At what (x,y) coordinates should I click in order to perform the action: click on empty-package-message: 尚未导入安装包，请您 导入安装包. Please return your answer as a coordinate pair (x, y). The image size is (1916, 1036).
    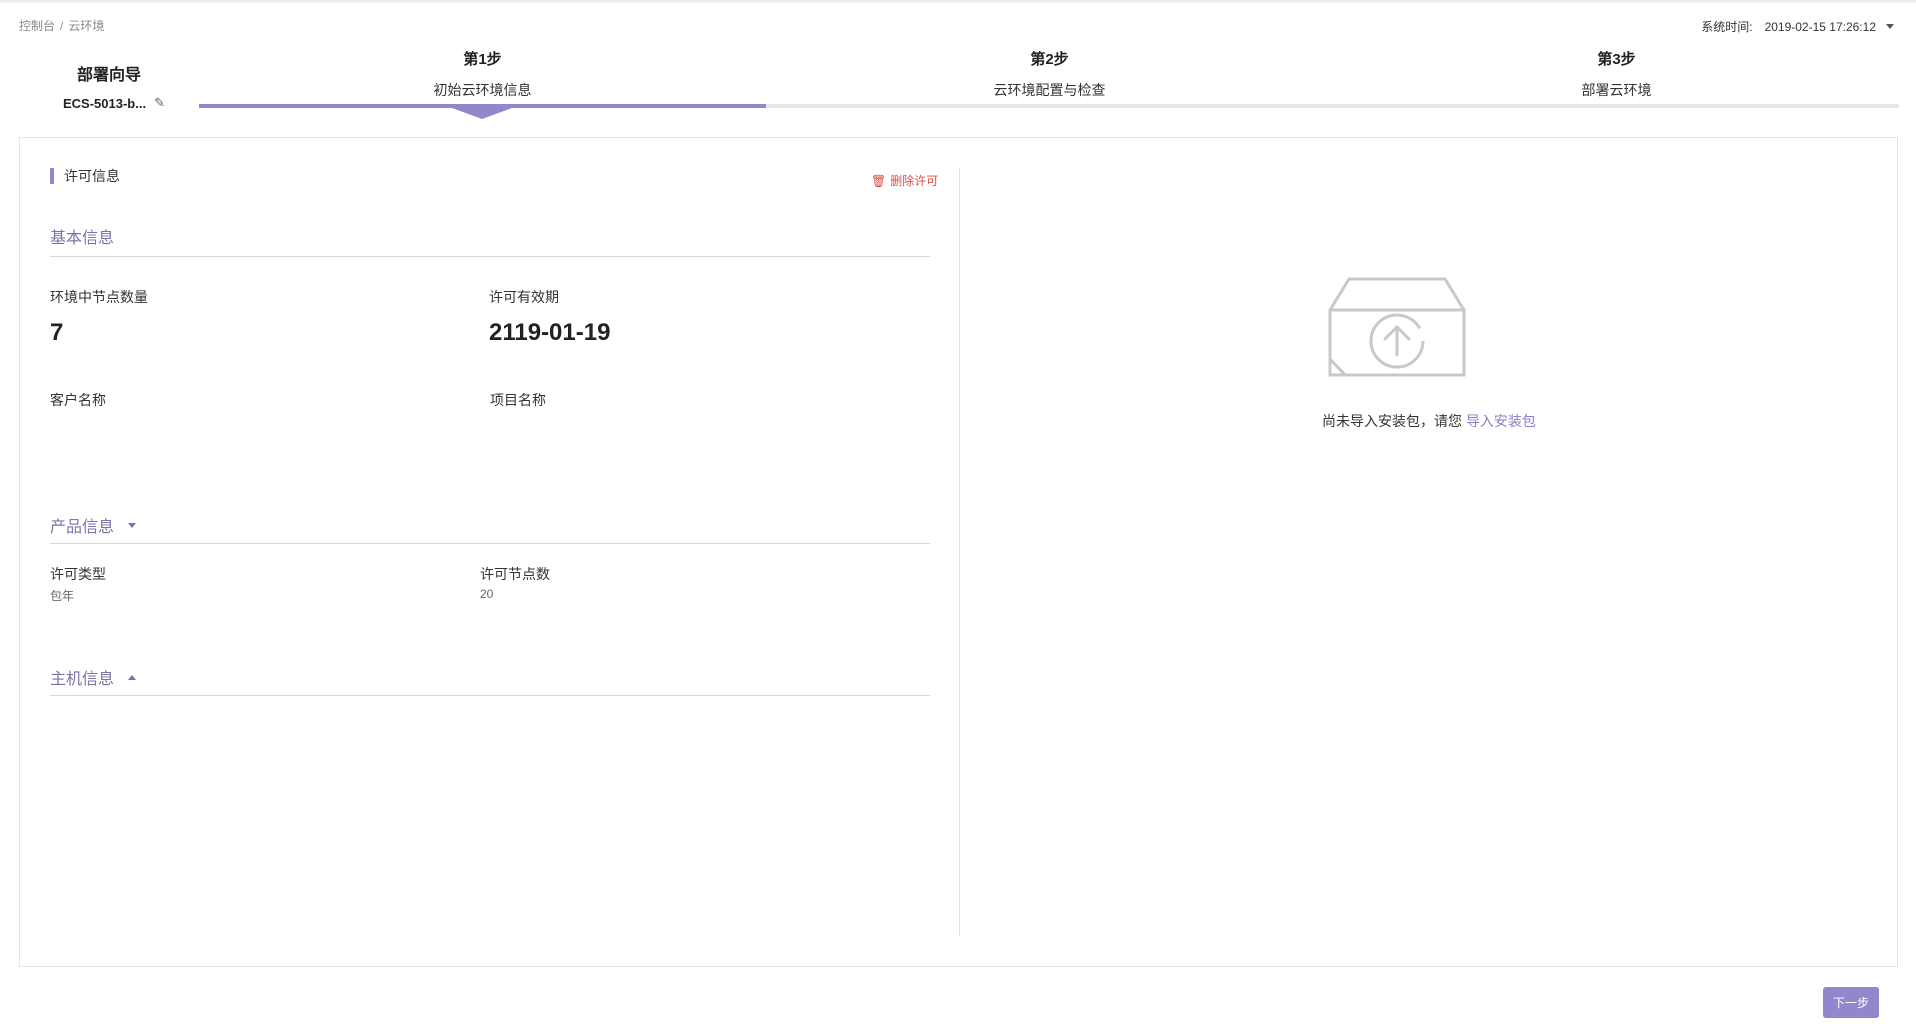
    Looking at the image, I should click on (1429, 421).